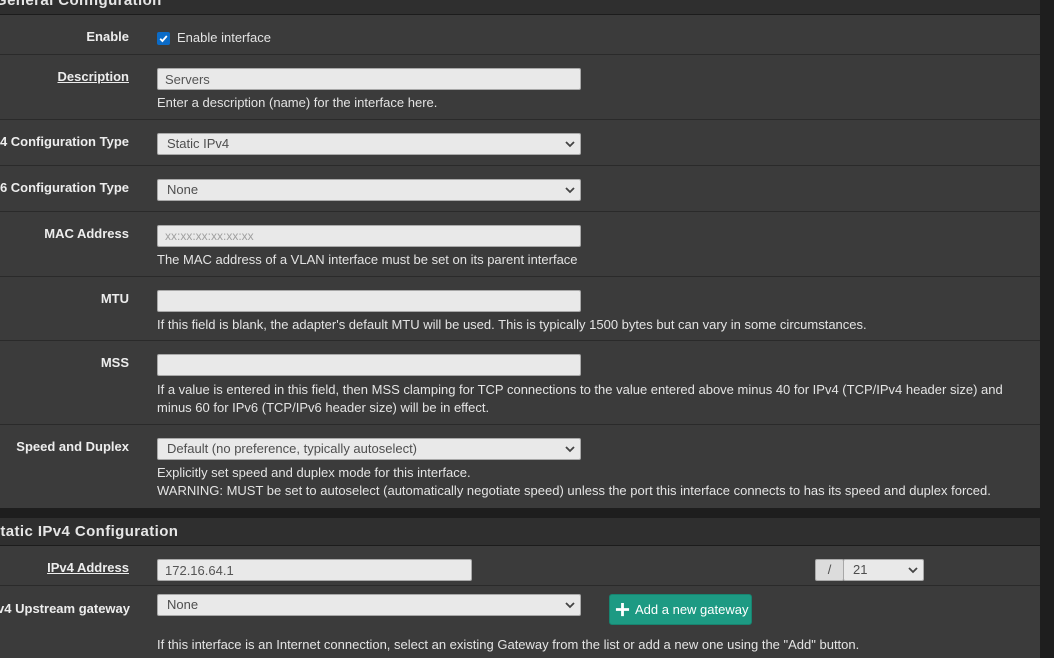 This screenshot has width=1054, height=658. I want to click on mac-input, so click(369, 236).